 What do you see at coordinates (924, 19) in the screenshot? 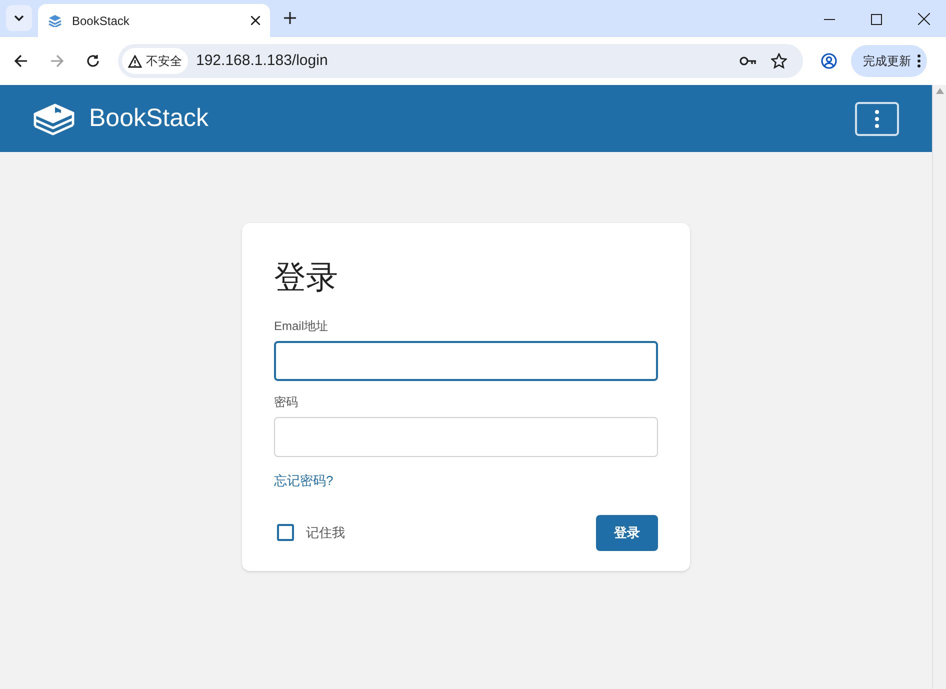
I see `close-icon` at bounding box center [924, 19].